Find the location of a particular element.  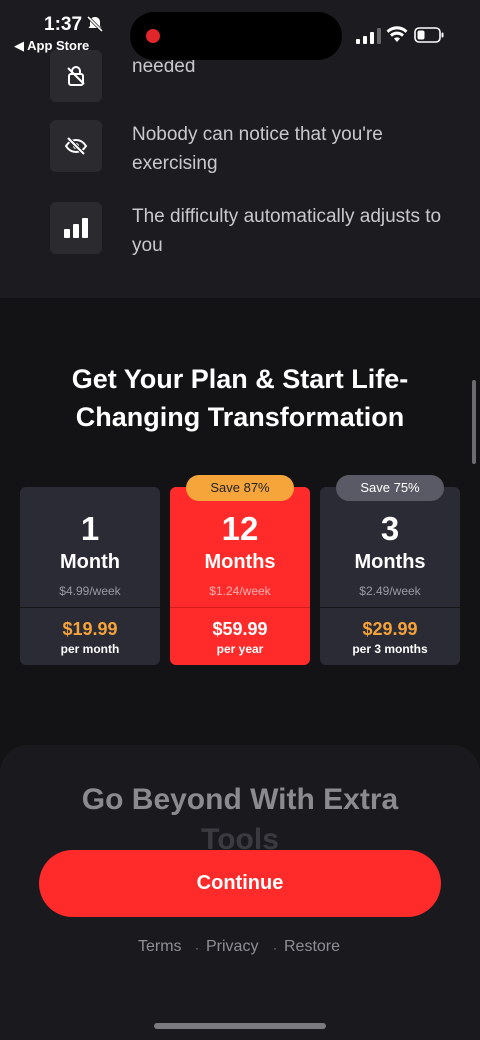

continue-button: Continue is located at coordinates (240, 883).